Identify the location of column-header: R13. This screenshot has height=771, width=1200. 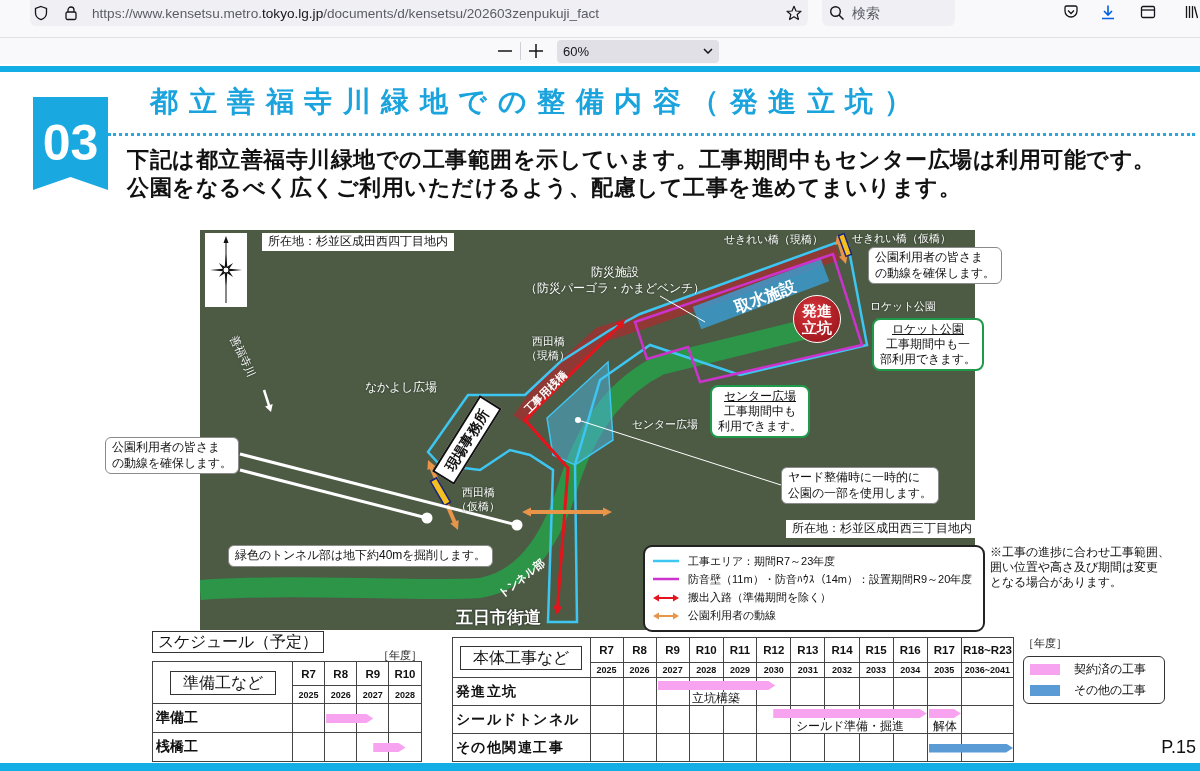
(808, 650).